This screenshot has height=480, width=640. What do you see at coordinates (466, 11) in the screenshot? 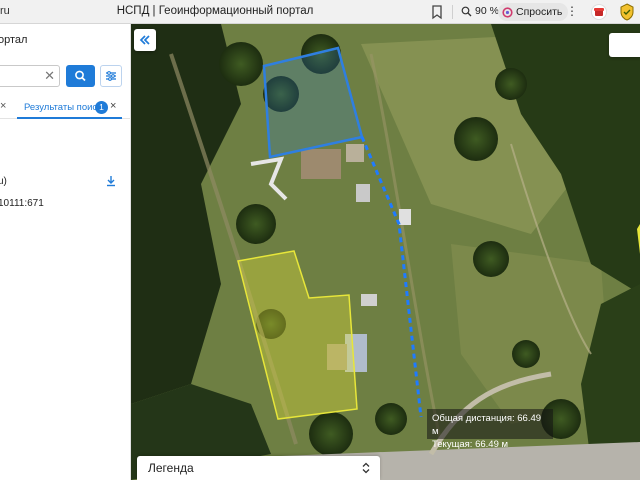
I see `zoom-icon` at bounding box center [466, 11].